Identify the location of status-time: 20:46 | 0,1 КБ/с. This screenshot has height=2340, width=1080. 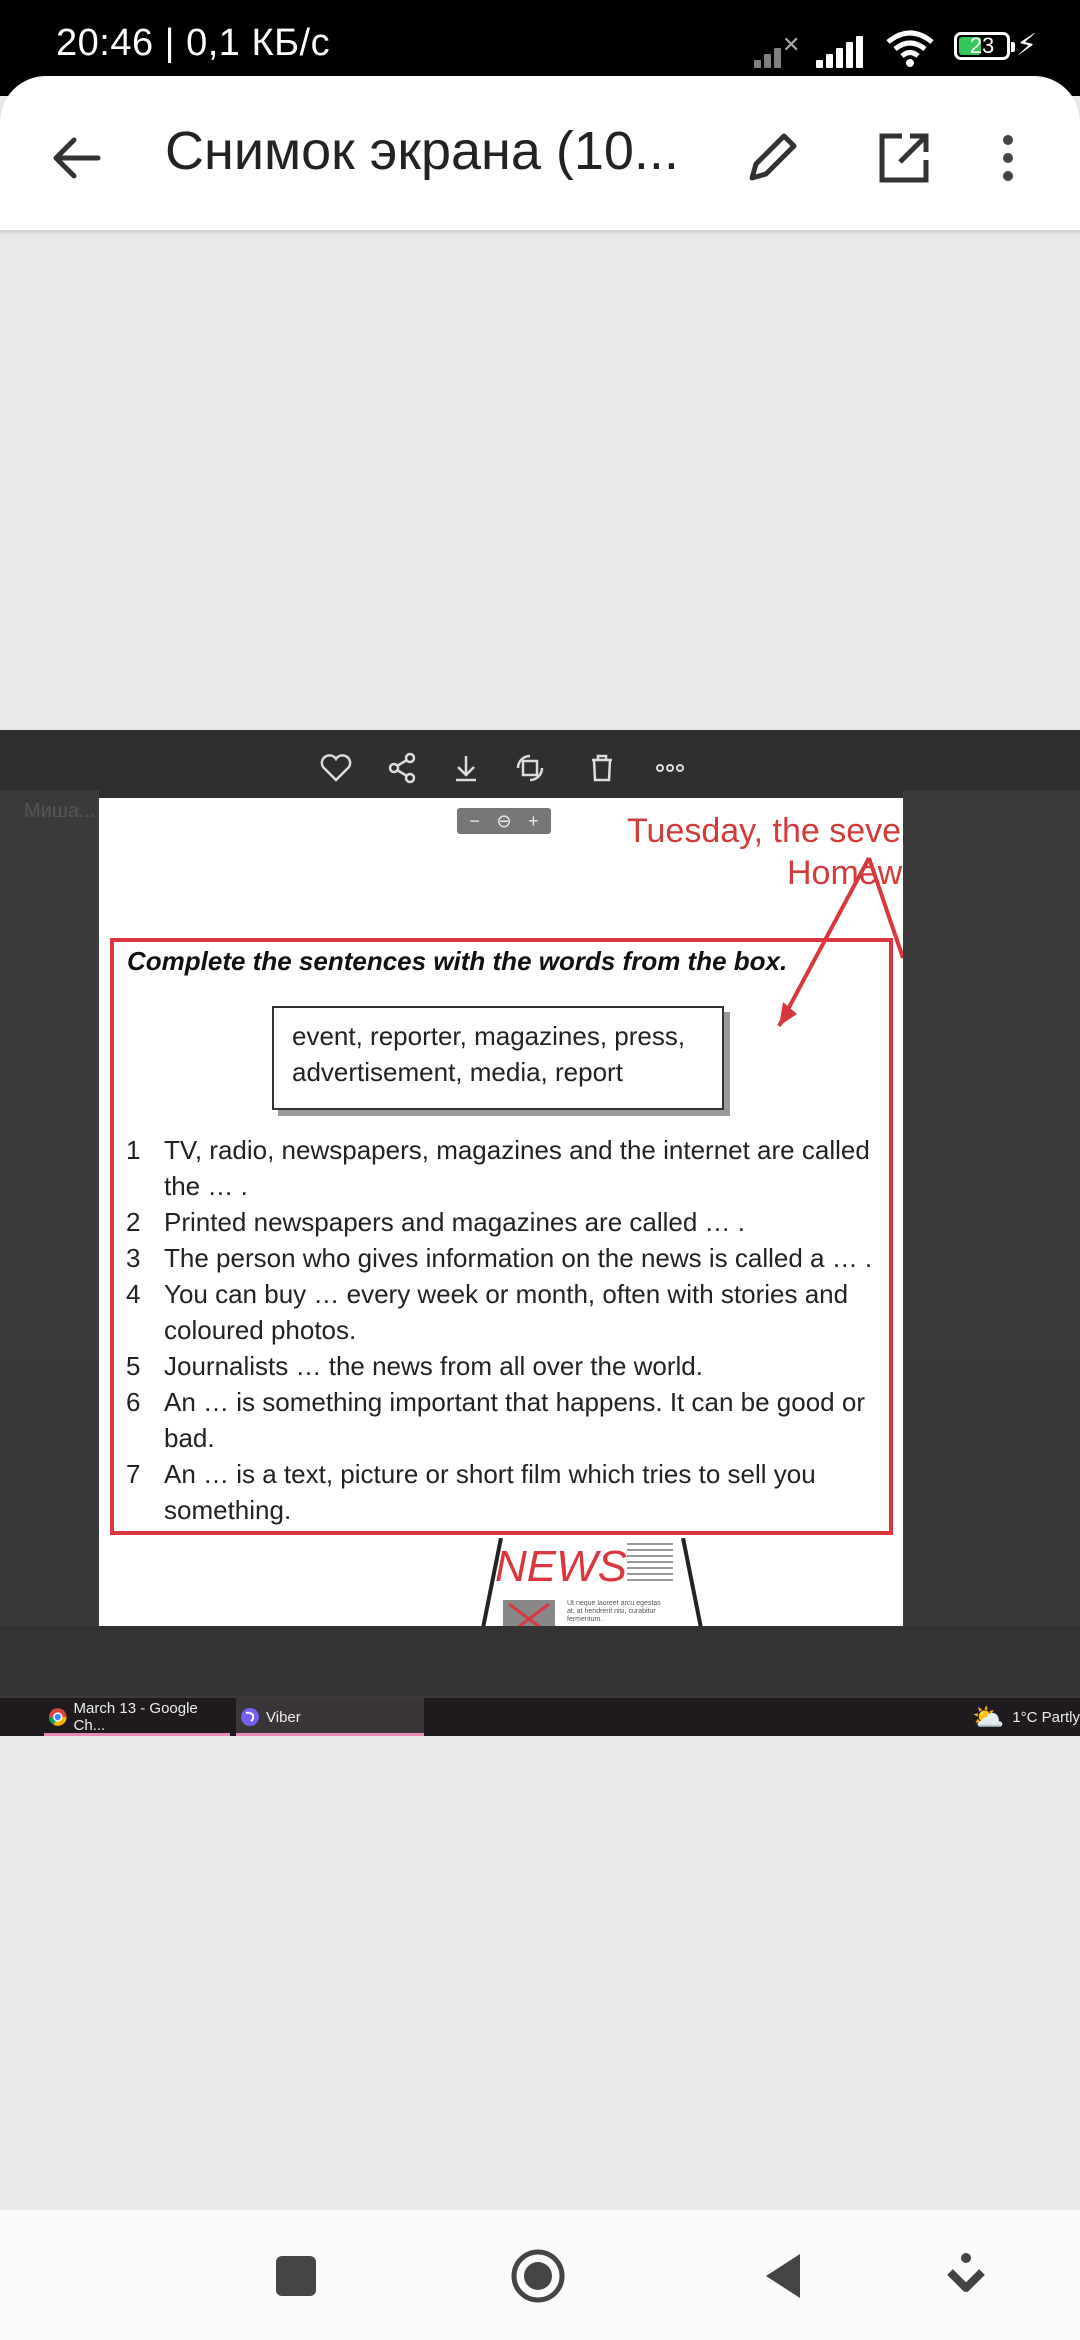
(193, 43).